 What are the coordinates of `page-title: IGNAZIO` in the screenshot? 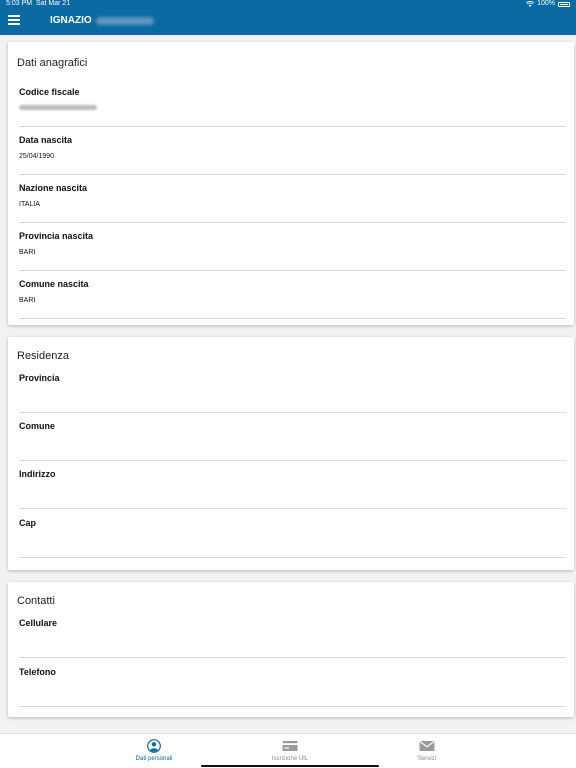 It's located at (71, 20).